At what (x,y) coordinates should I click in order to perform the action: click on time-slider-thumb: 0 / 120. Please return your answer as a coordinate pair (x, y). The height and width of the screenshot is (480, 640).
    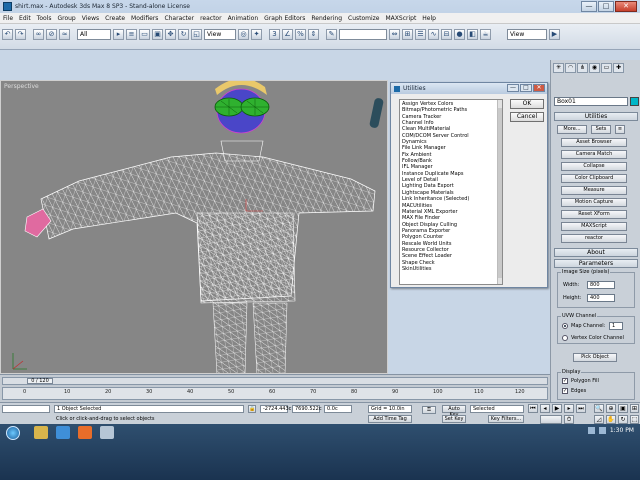
    Looking at the image, I should click on (40, 381).